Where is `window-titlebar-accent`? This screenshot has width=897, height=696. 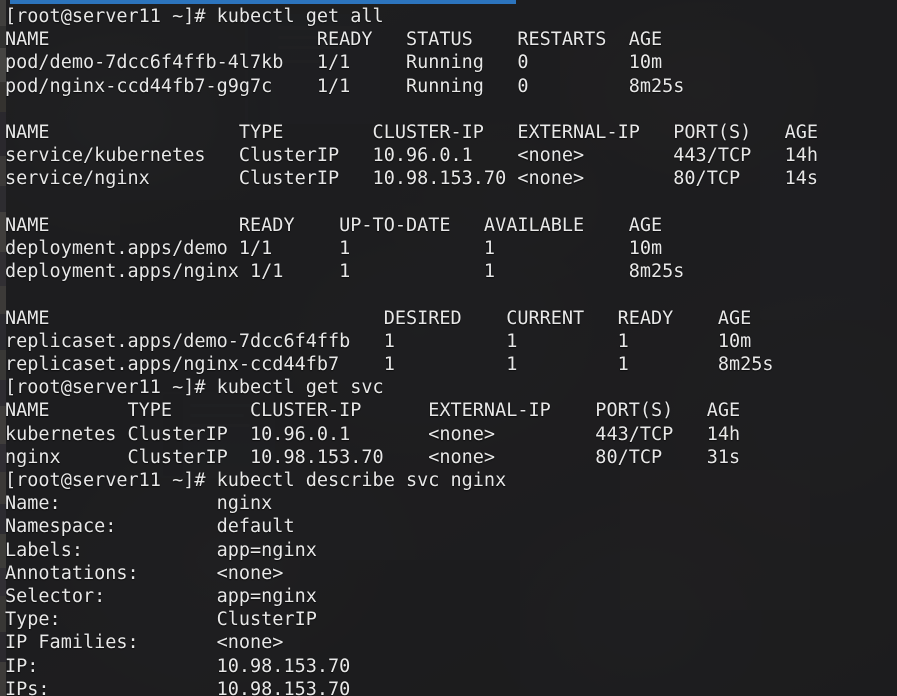 window-titlebar-accent is located at coordinates (263, 2).